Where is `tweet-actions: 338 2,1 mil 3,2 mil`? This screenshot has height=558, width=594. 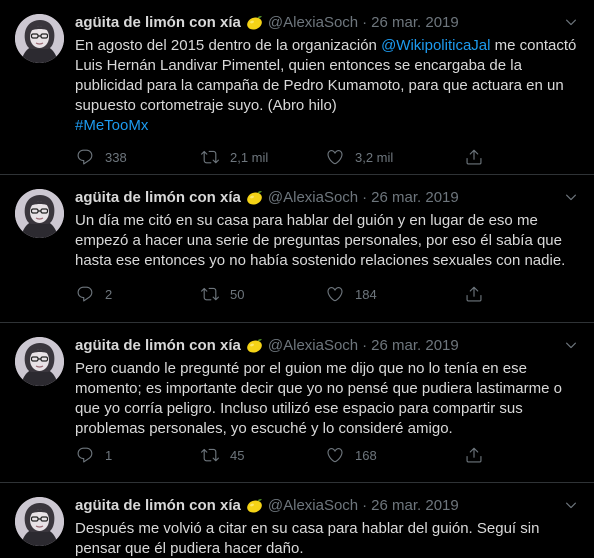 tweet-actions: 338 2,1 mil 3,2 mil is located at coordinates (328, 157).